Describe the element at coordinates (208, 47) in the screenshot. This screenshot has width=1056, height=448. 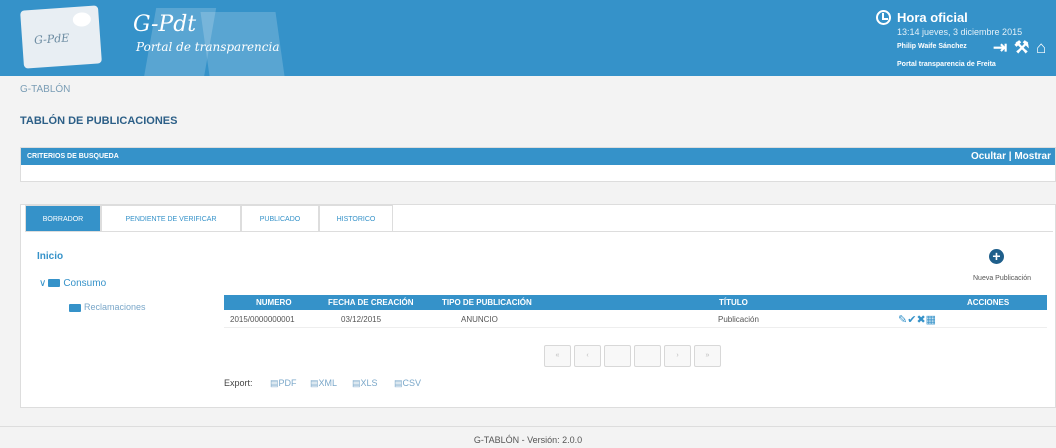
I see `brand-subtitle: Portal de transparencia` at that location.